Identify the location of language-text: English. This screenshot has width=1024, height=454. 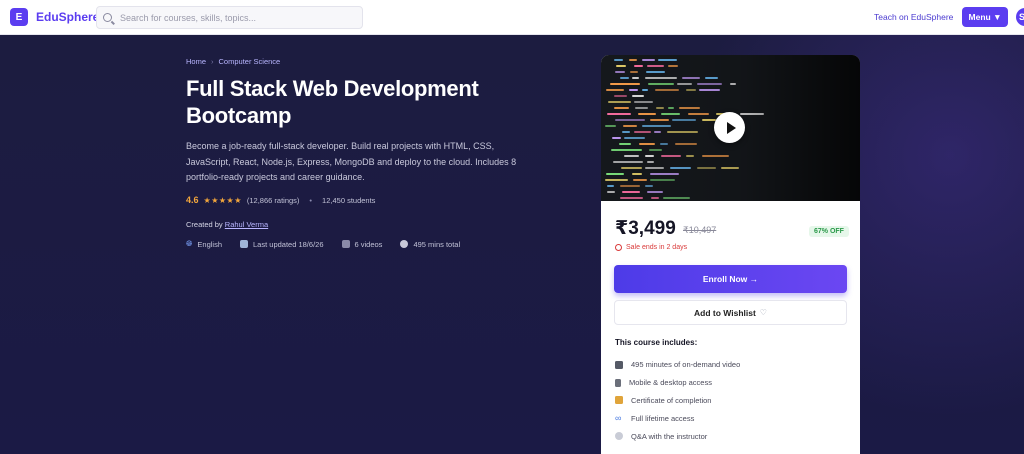
(210, 244).